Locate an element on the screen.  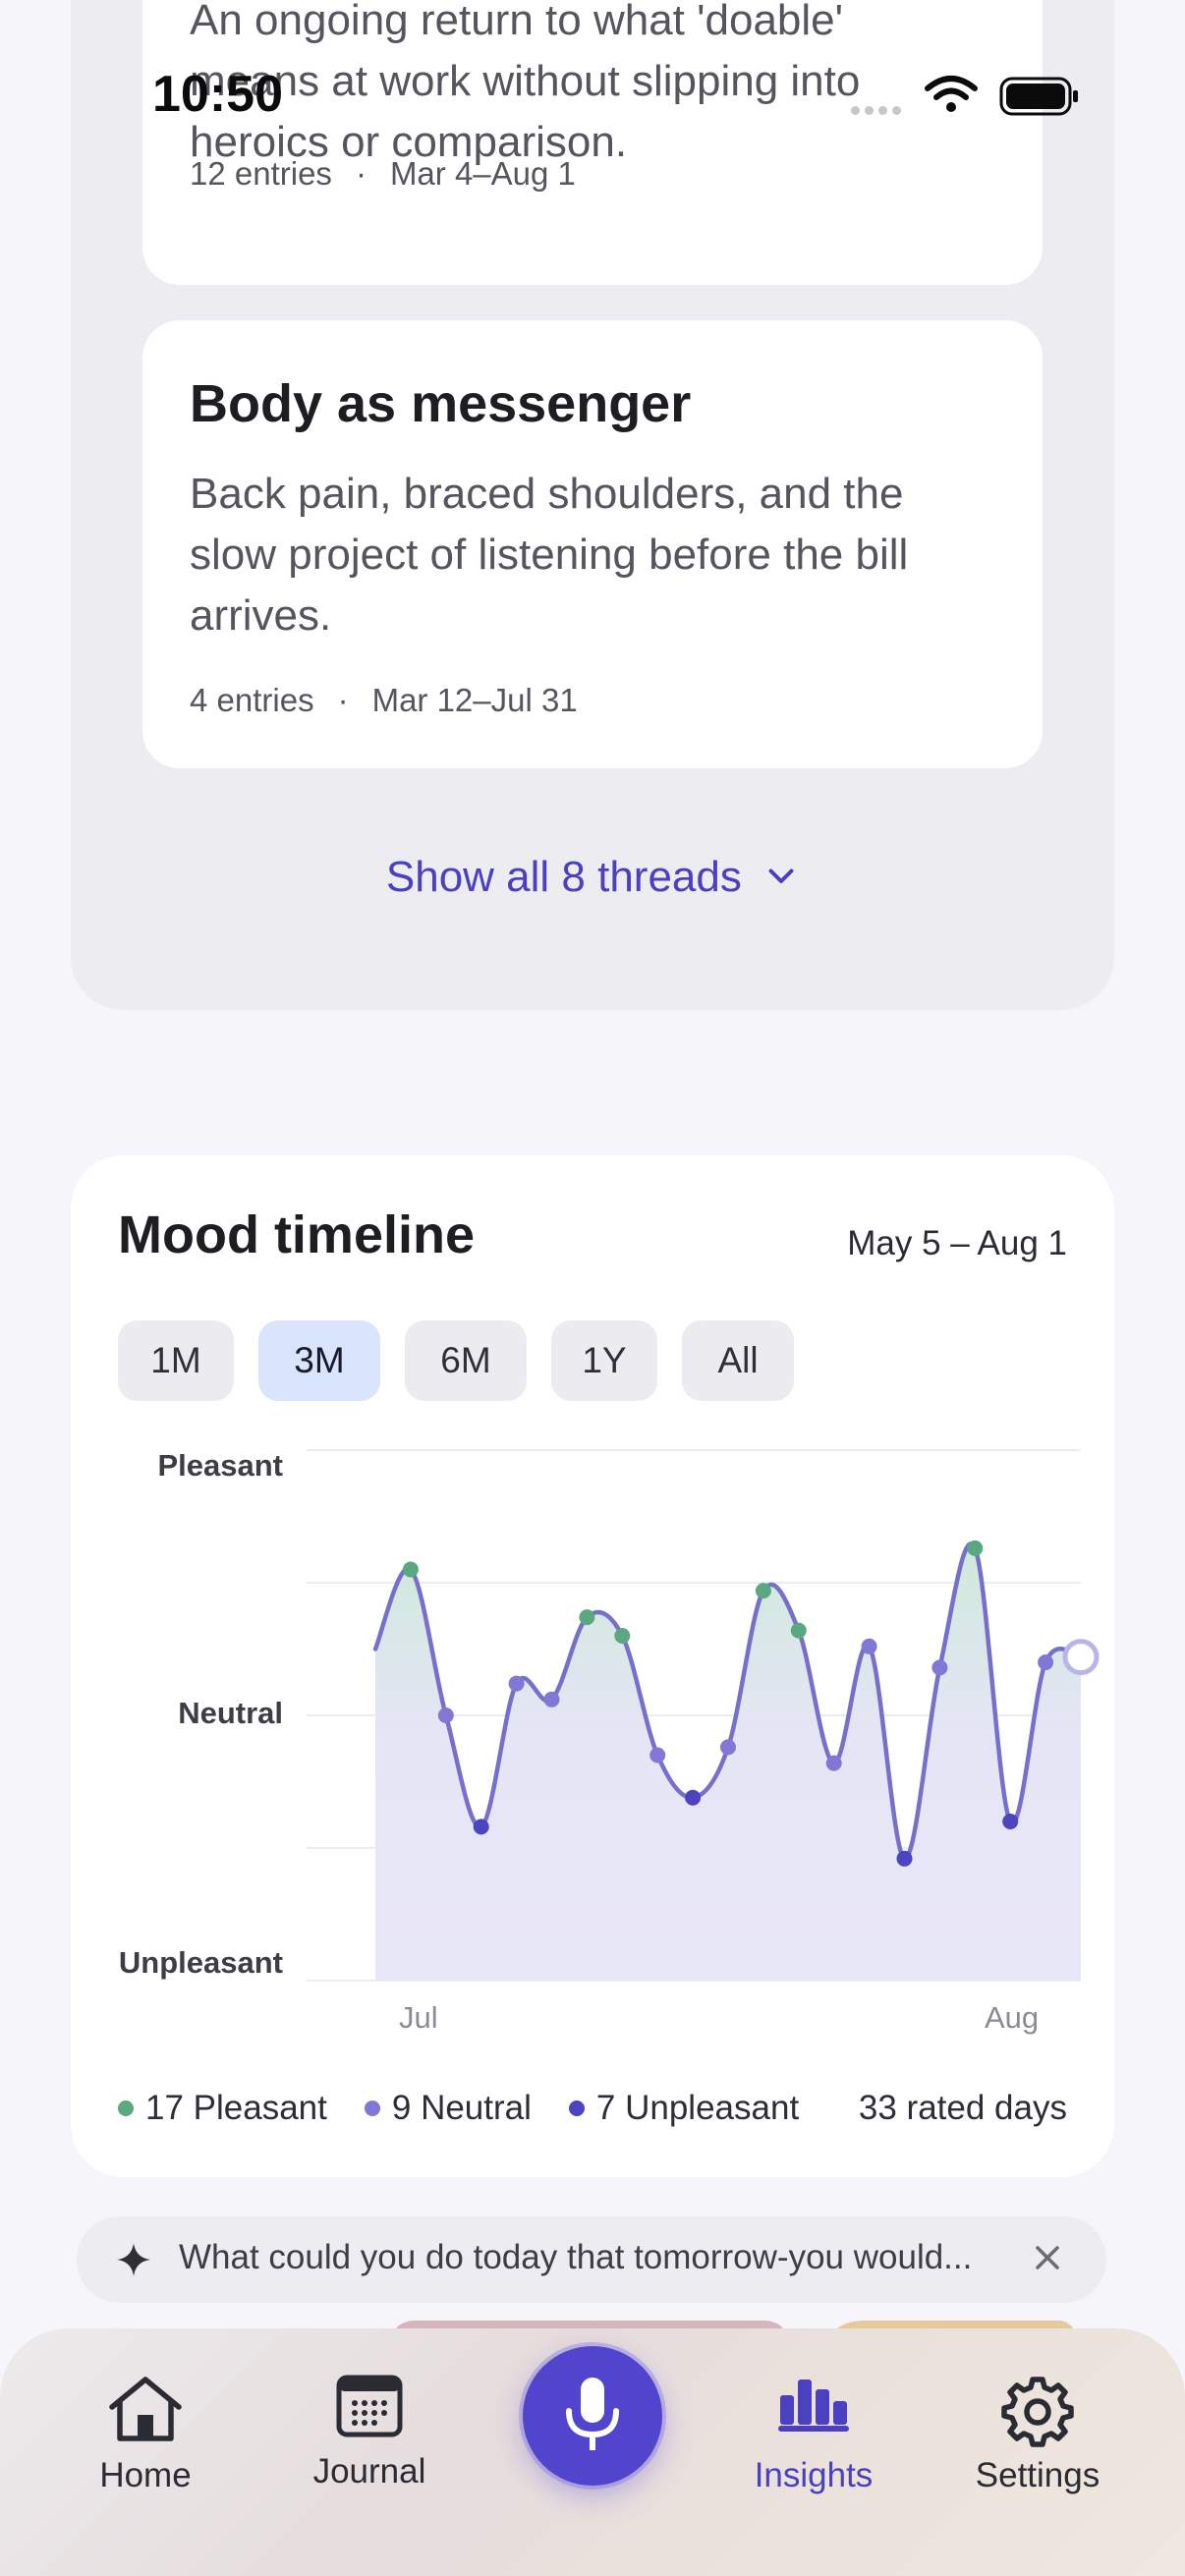
legend-item-pleasant: 17 Pleasant is located at coordinates (223, 2108).